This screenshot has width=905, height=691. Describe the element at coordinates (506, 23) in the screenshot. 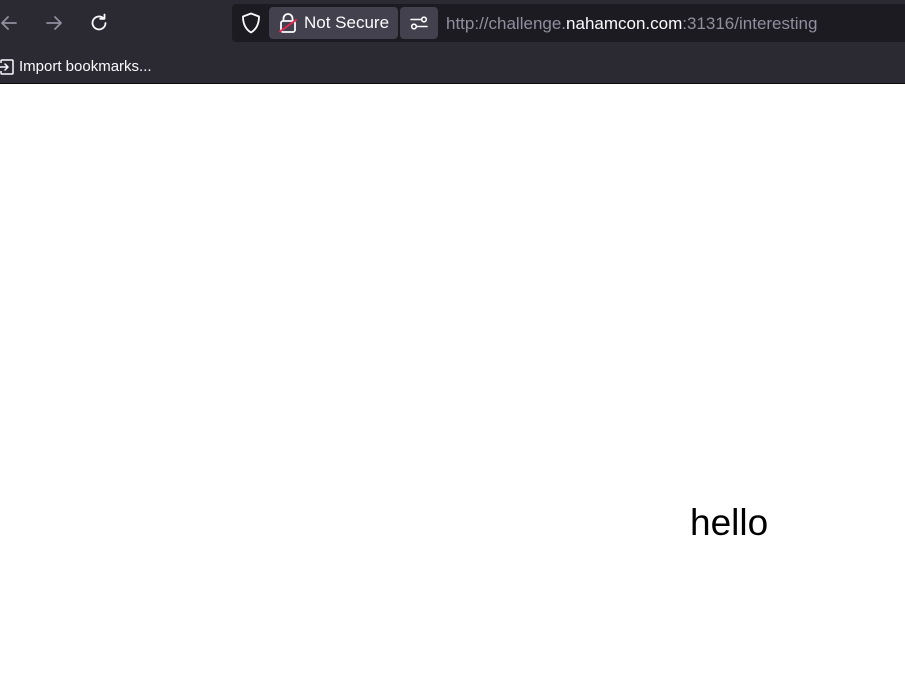

I see `url-prefix: http://challenge.` at that location.